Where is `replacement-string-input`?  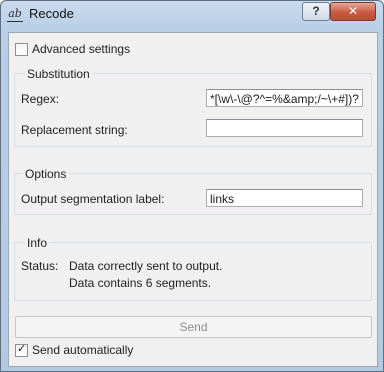 replacement-string-input is located at coordinates (284, 128).